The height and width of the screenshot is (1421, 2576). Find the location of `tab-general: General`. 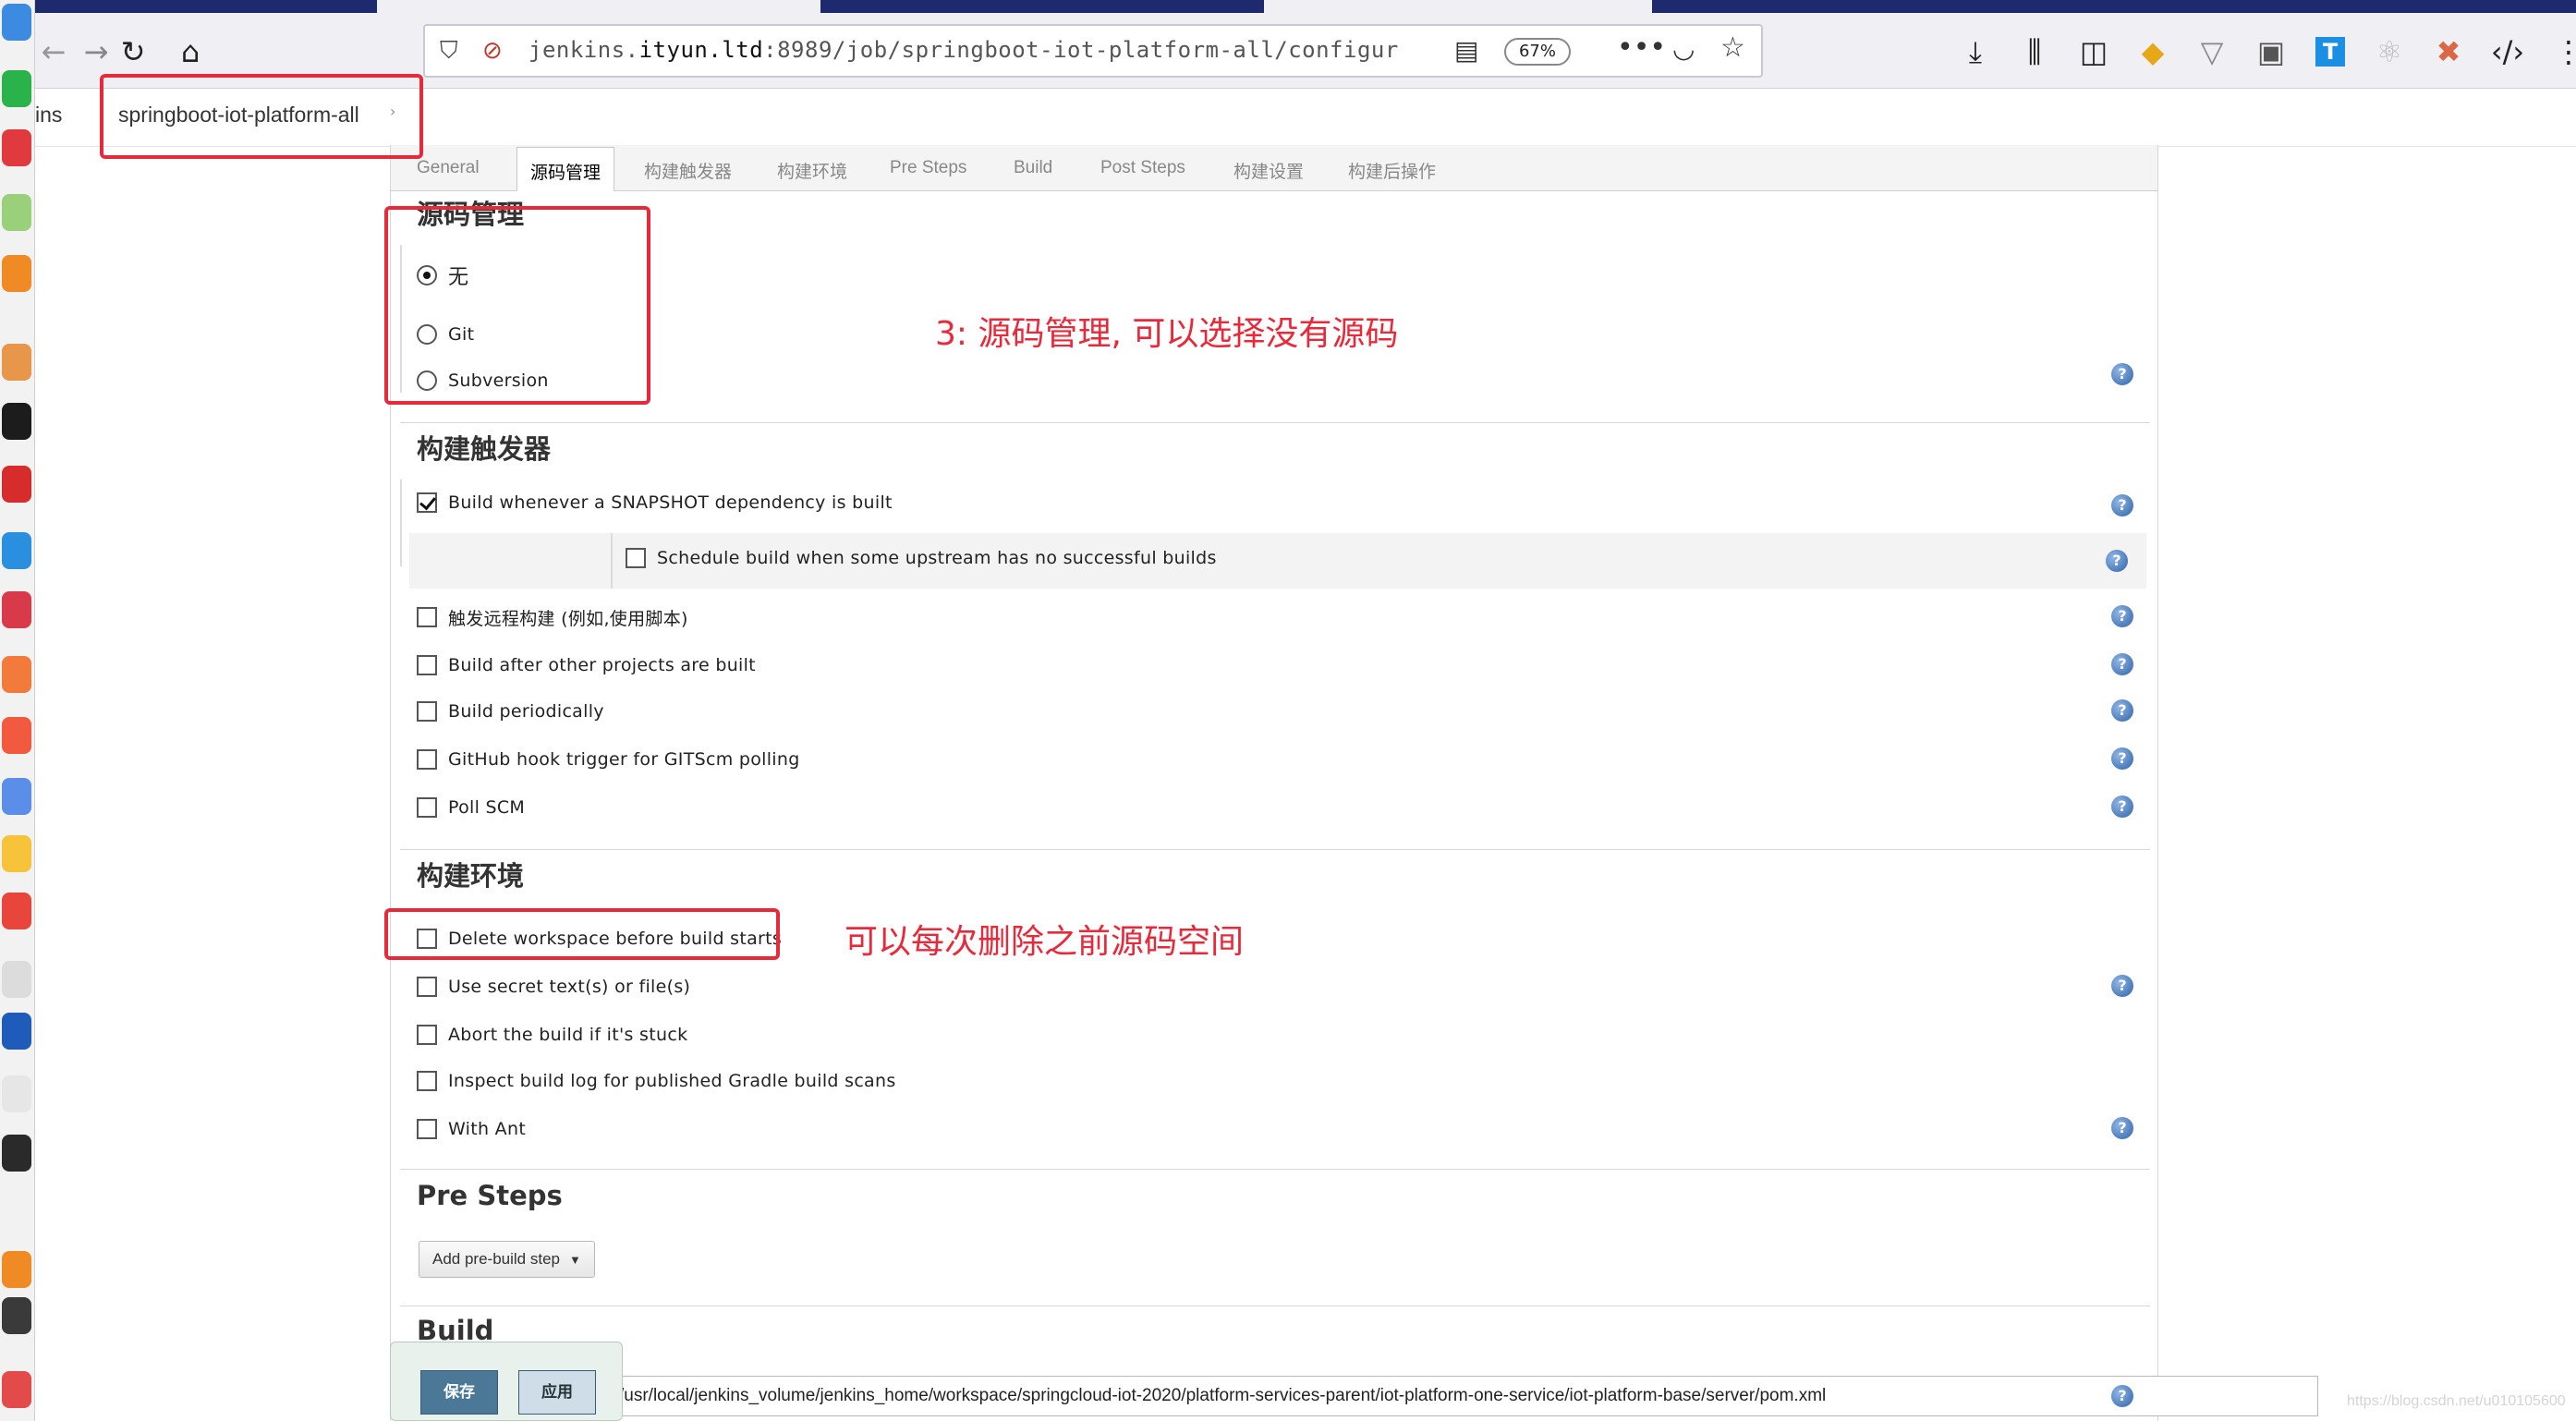

tab-general: General is located at coordinates (448, 168).